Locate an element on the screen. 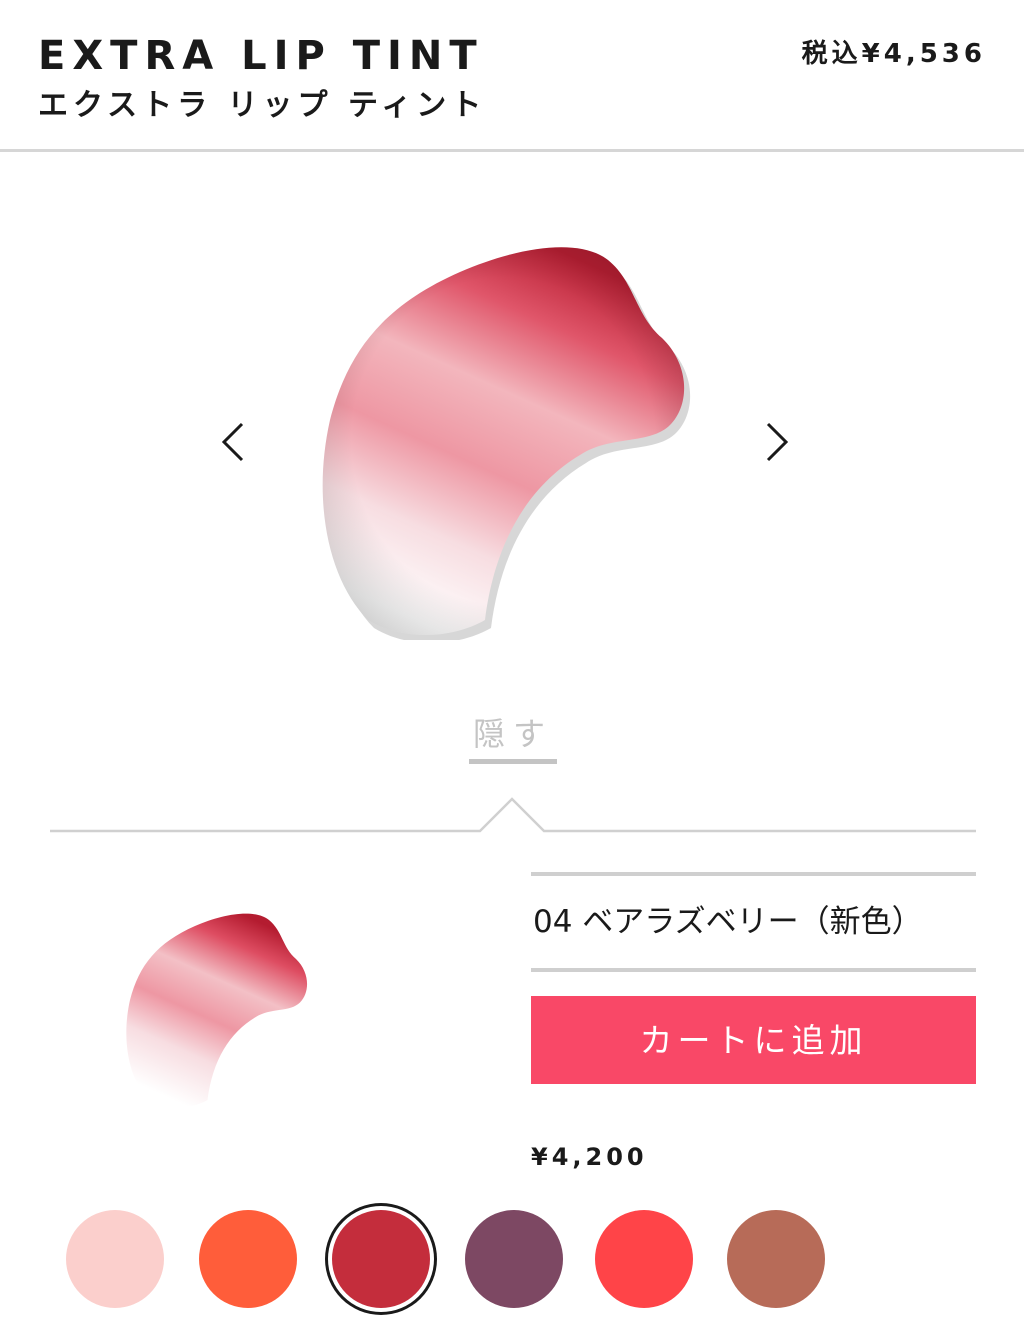  lip-tint-swatch-thumbnail is located at coordinates (217, 1010).